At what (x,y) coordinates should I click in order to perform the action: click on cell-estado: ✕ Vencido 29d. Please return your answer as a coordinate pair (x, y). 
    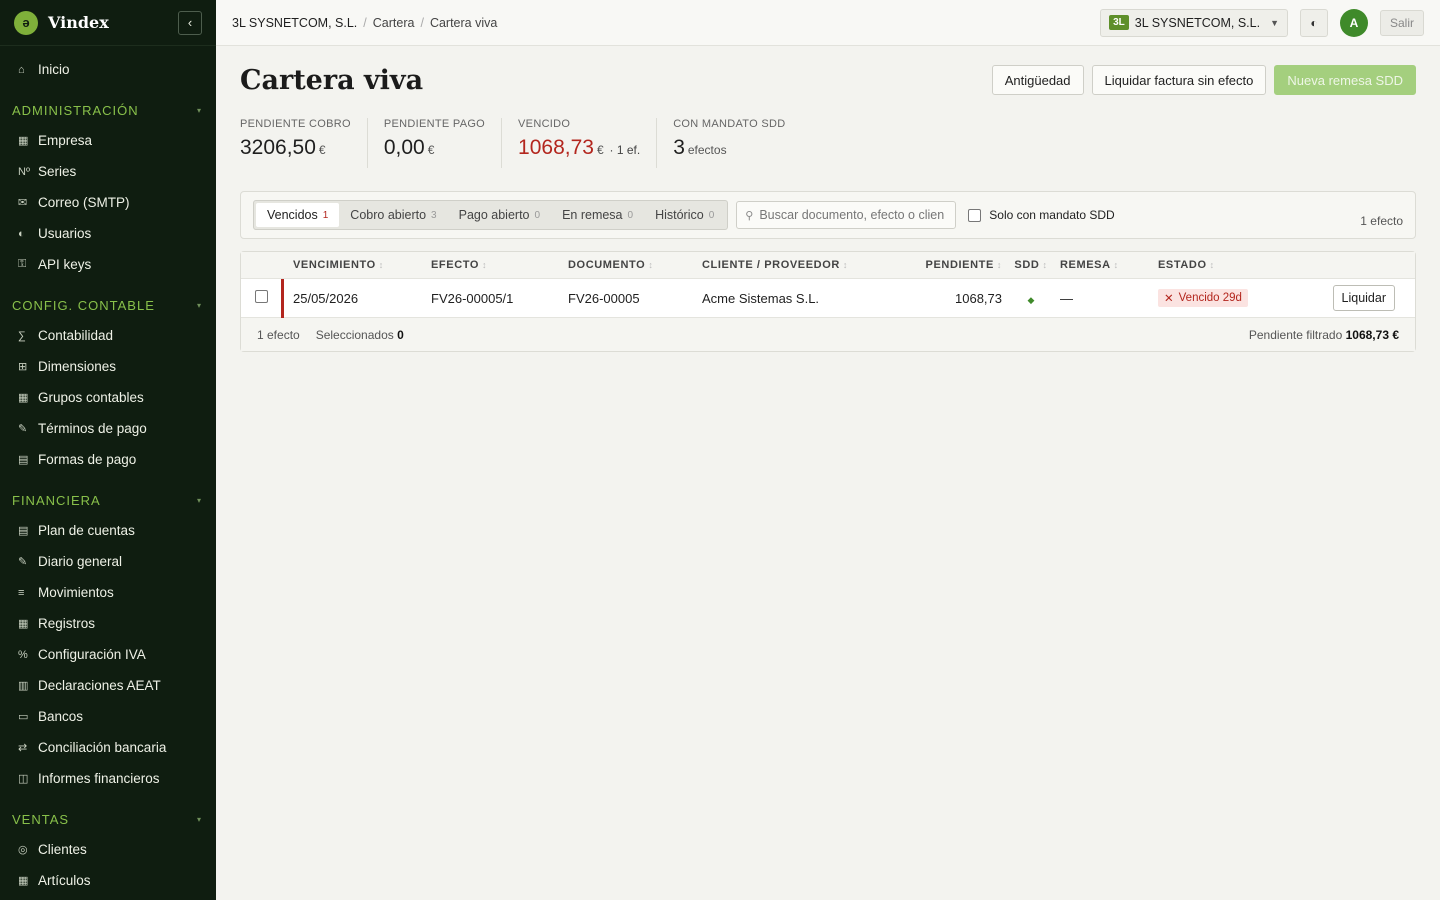
    Looking at the image, I should click on (1230, 298).